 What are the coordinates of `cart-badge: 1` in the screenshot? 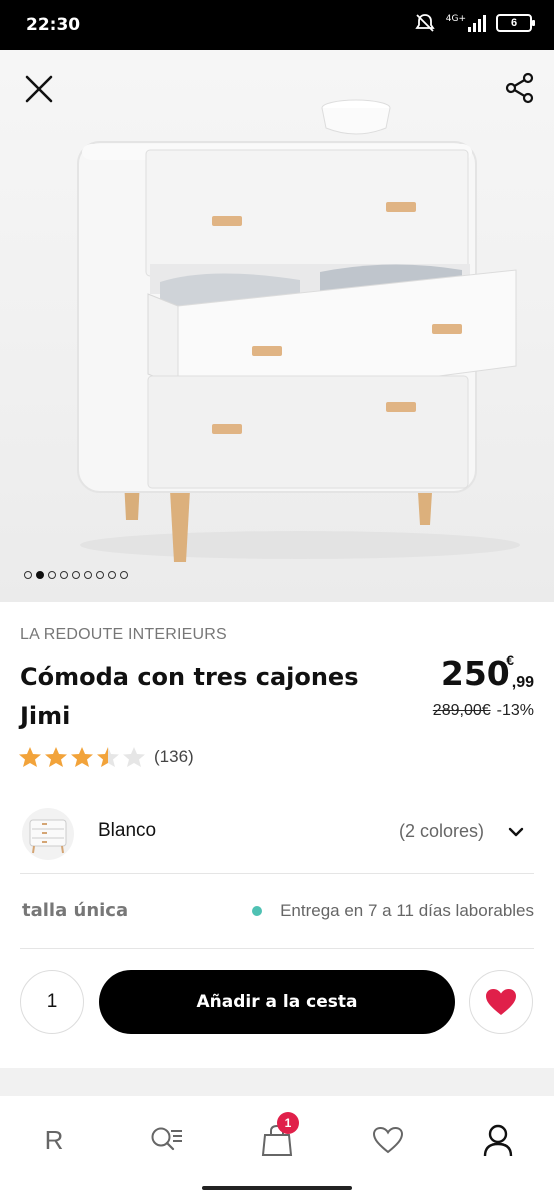 It's located at (288, 1123).